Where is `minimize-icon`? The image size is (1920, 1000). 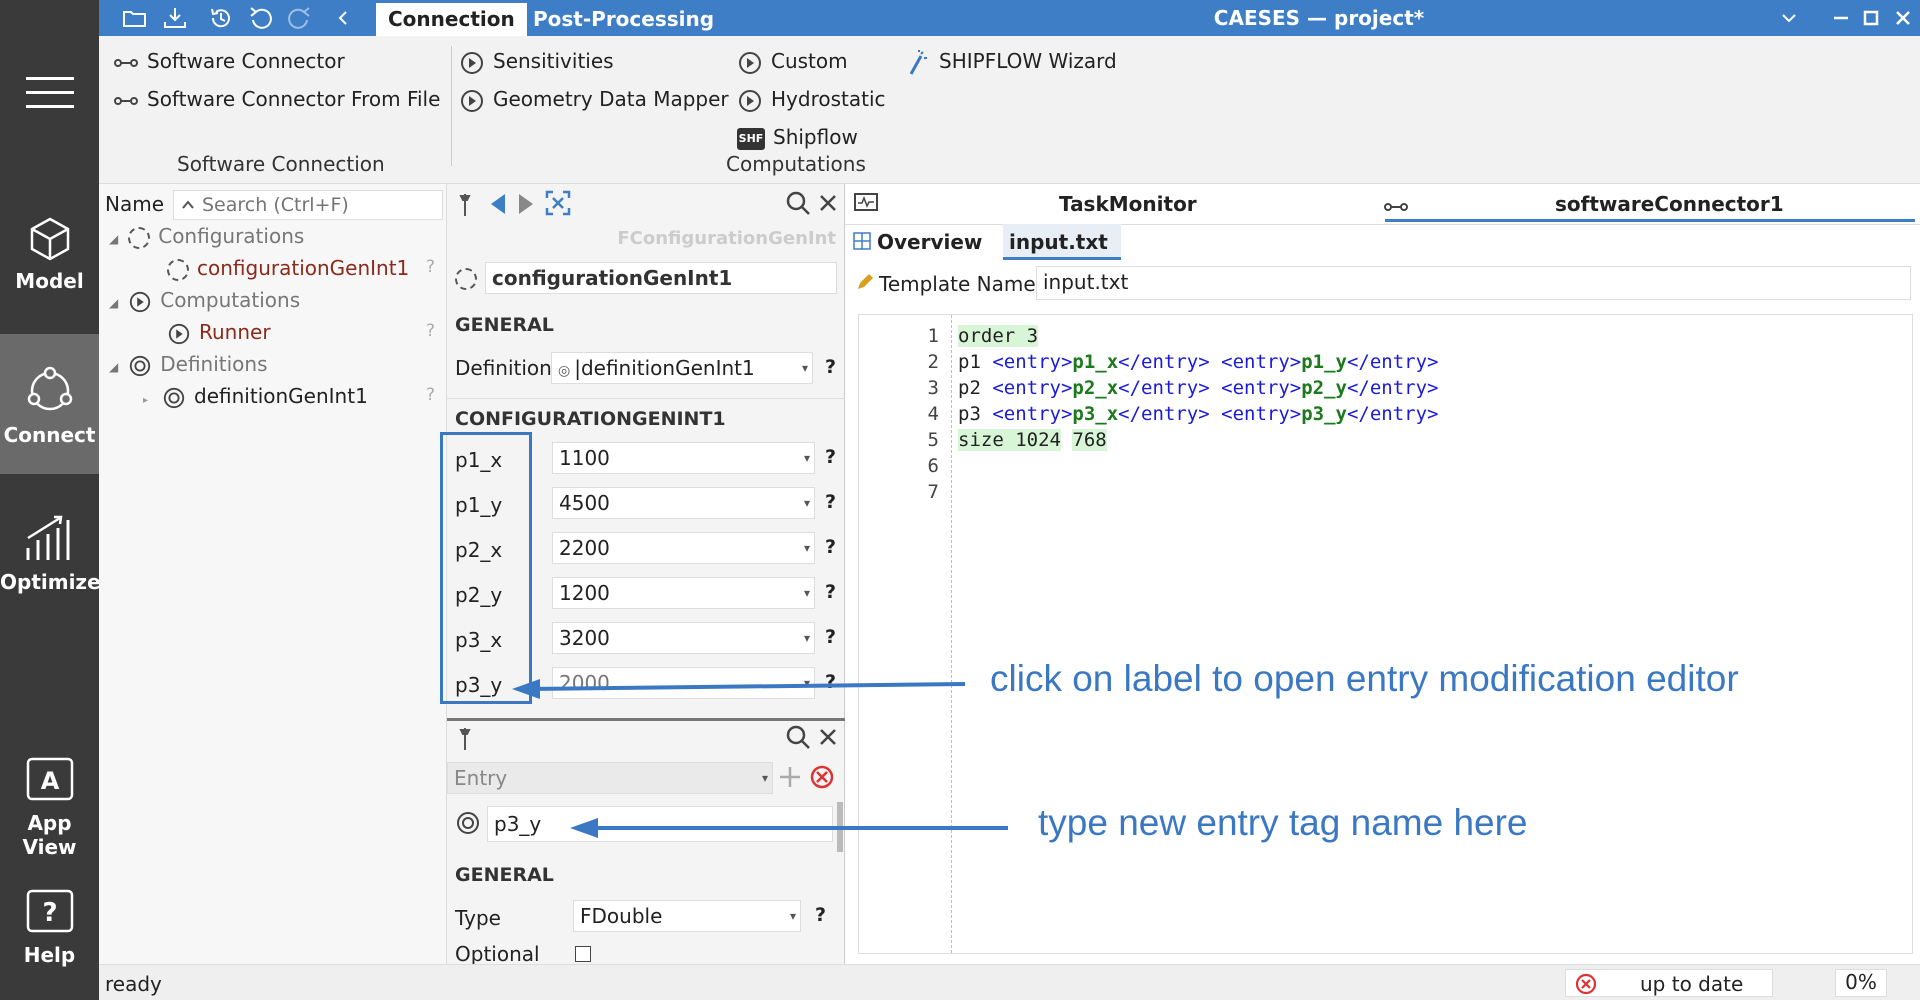
minimize-icon is located at coordinates (1841, 18).